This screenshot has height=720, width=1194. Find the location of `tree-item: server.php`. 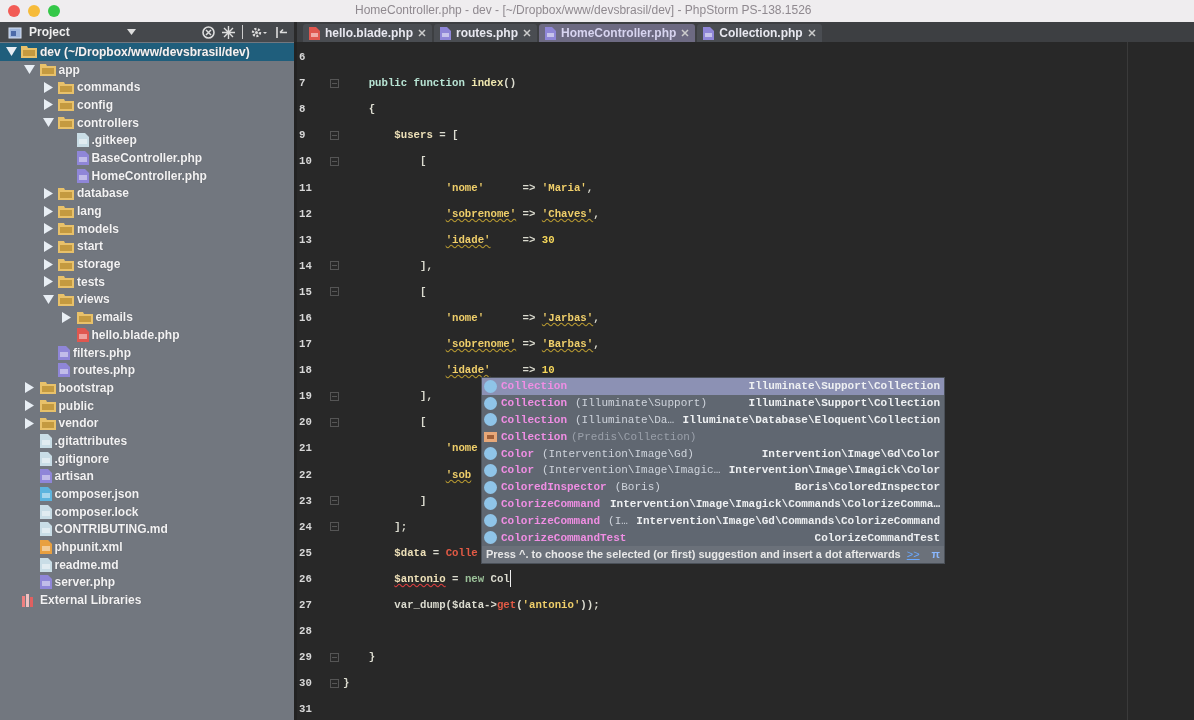

tree-item: server.php is located at coordinates (147, 582).